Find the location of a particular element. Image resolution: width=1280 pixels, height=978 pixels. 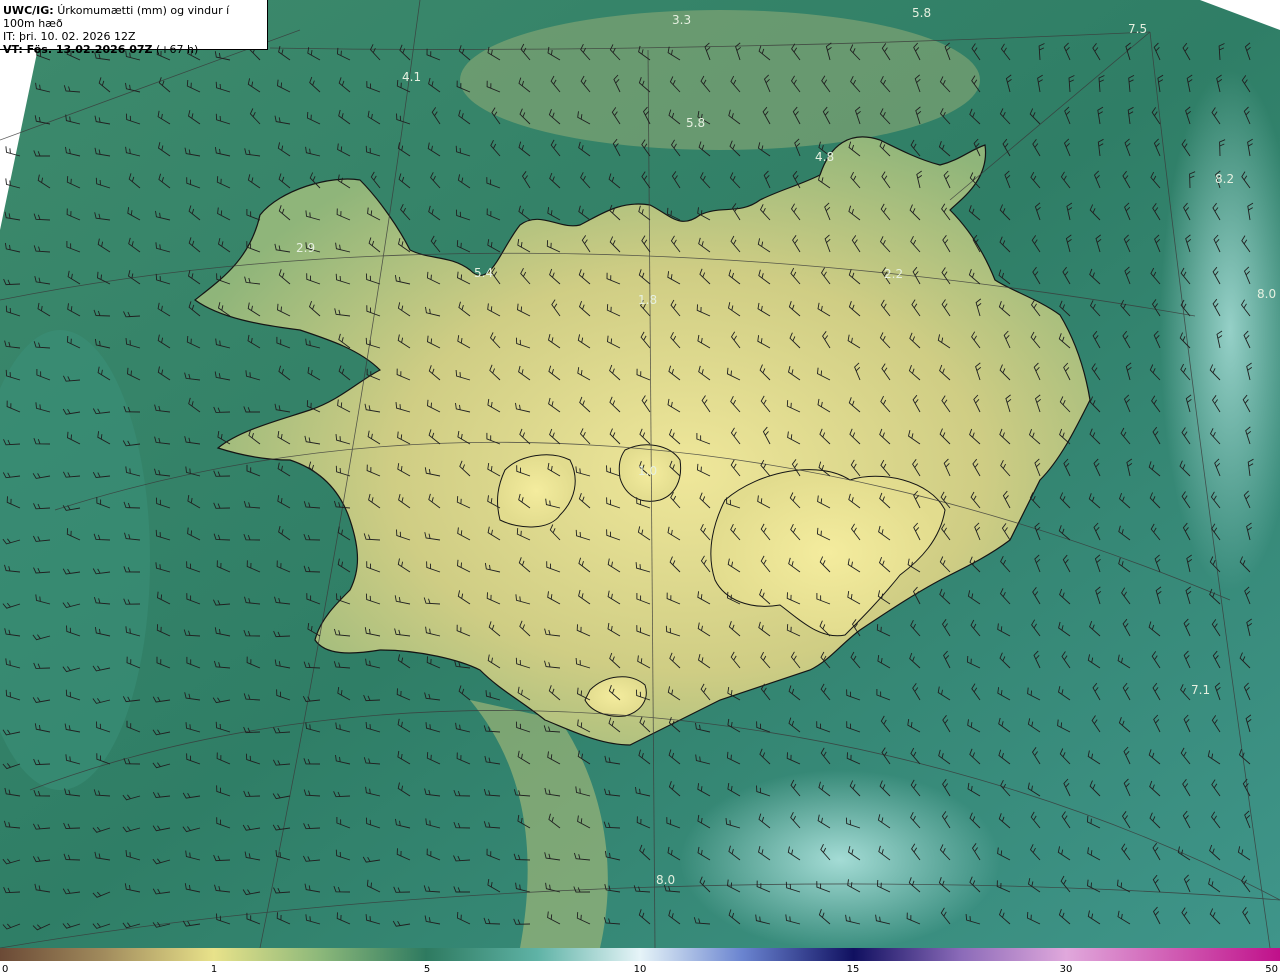

value-label: 4.1 is located at coordinates (411, 77).